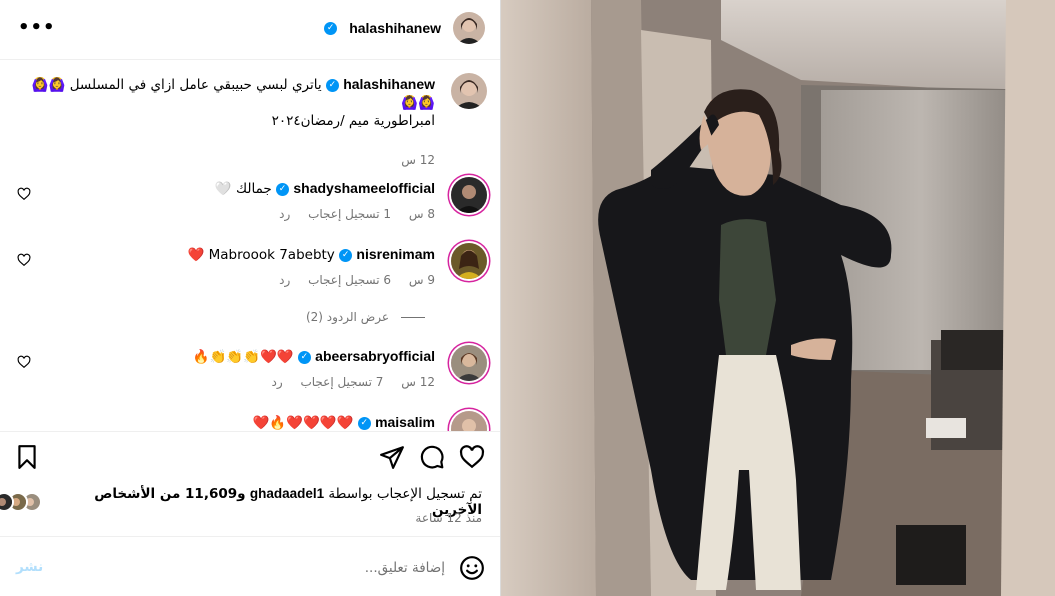 Image resolution: width=1055 pixels, height=596 pixels. Describe the element at coordinates (405, 494) in the screenshot. I see `likes-prefix: تم تسجيل الإعجاب بواسطة` at that location.